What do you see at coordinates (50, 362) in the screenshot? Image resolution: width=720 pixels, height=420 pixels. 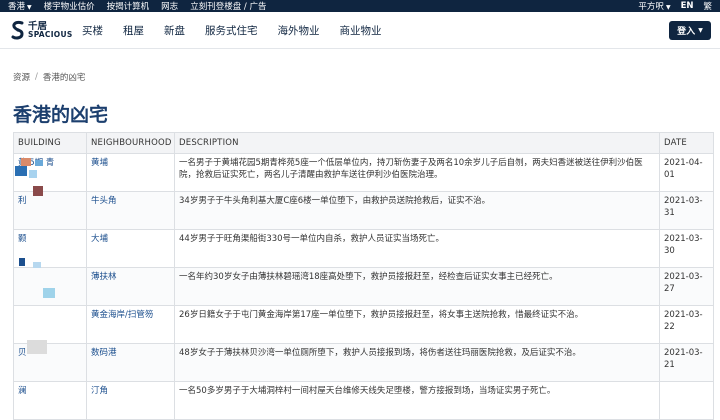 I see `building-cell: 贝` at bounding box center [50, 362].